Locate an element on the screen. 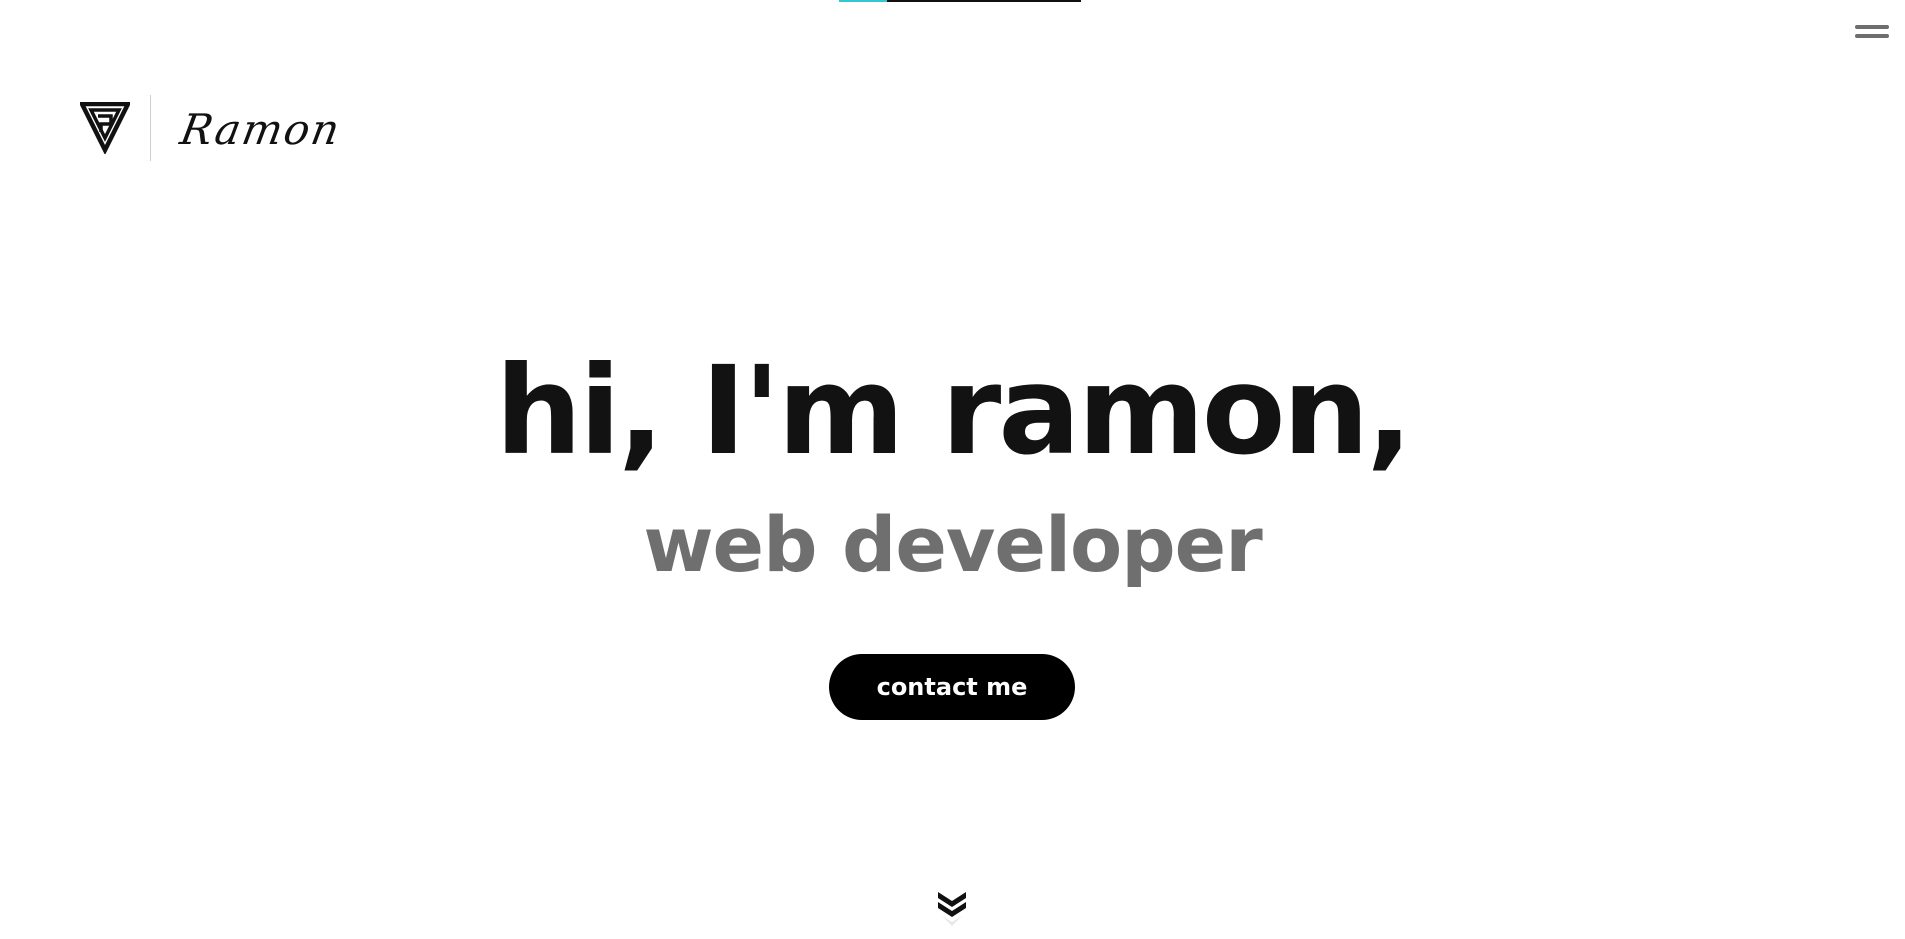 This screenshot has width=1905, height=939. logo-script-text: Ramon is located at coordinates (261, 129).